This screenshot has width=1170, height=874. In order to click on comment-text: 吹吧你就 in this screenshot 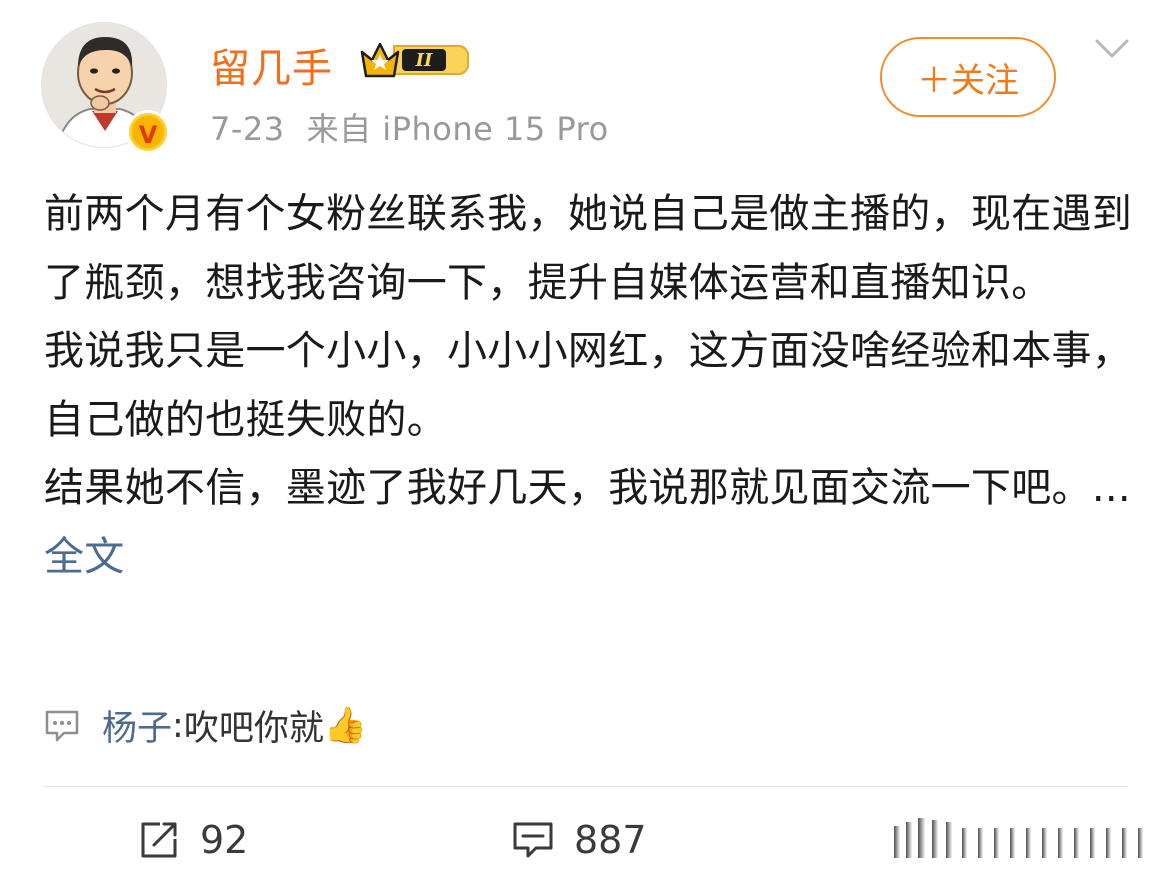, I will do `click(253, 729)`.